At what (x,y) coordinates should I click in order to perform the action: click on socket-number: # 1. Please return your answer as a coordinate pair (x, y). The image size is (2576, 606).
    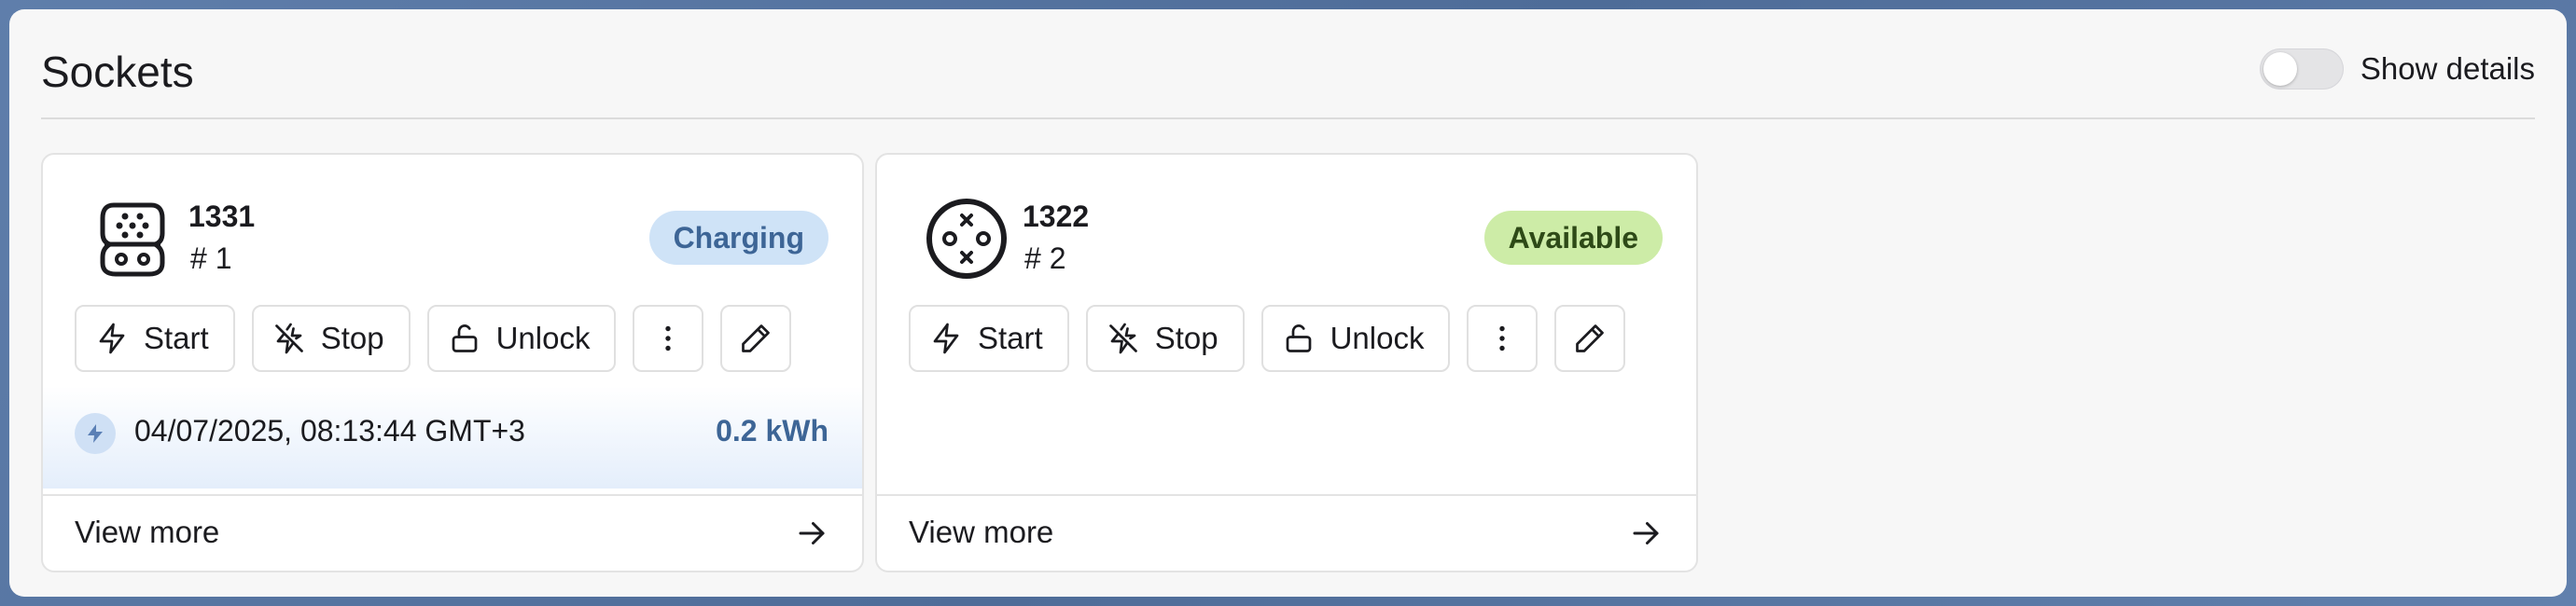
    Looking at the image, I should click on (211, 258).